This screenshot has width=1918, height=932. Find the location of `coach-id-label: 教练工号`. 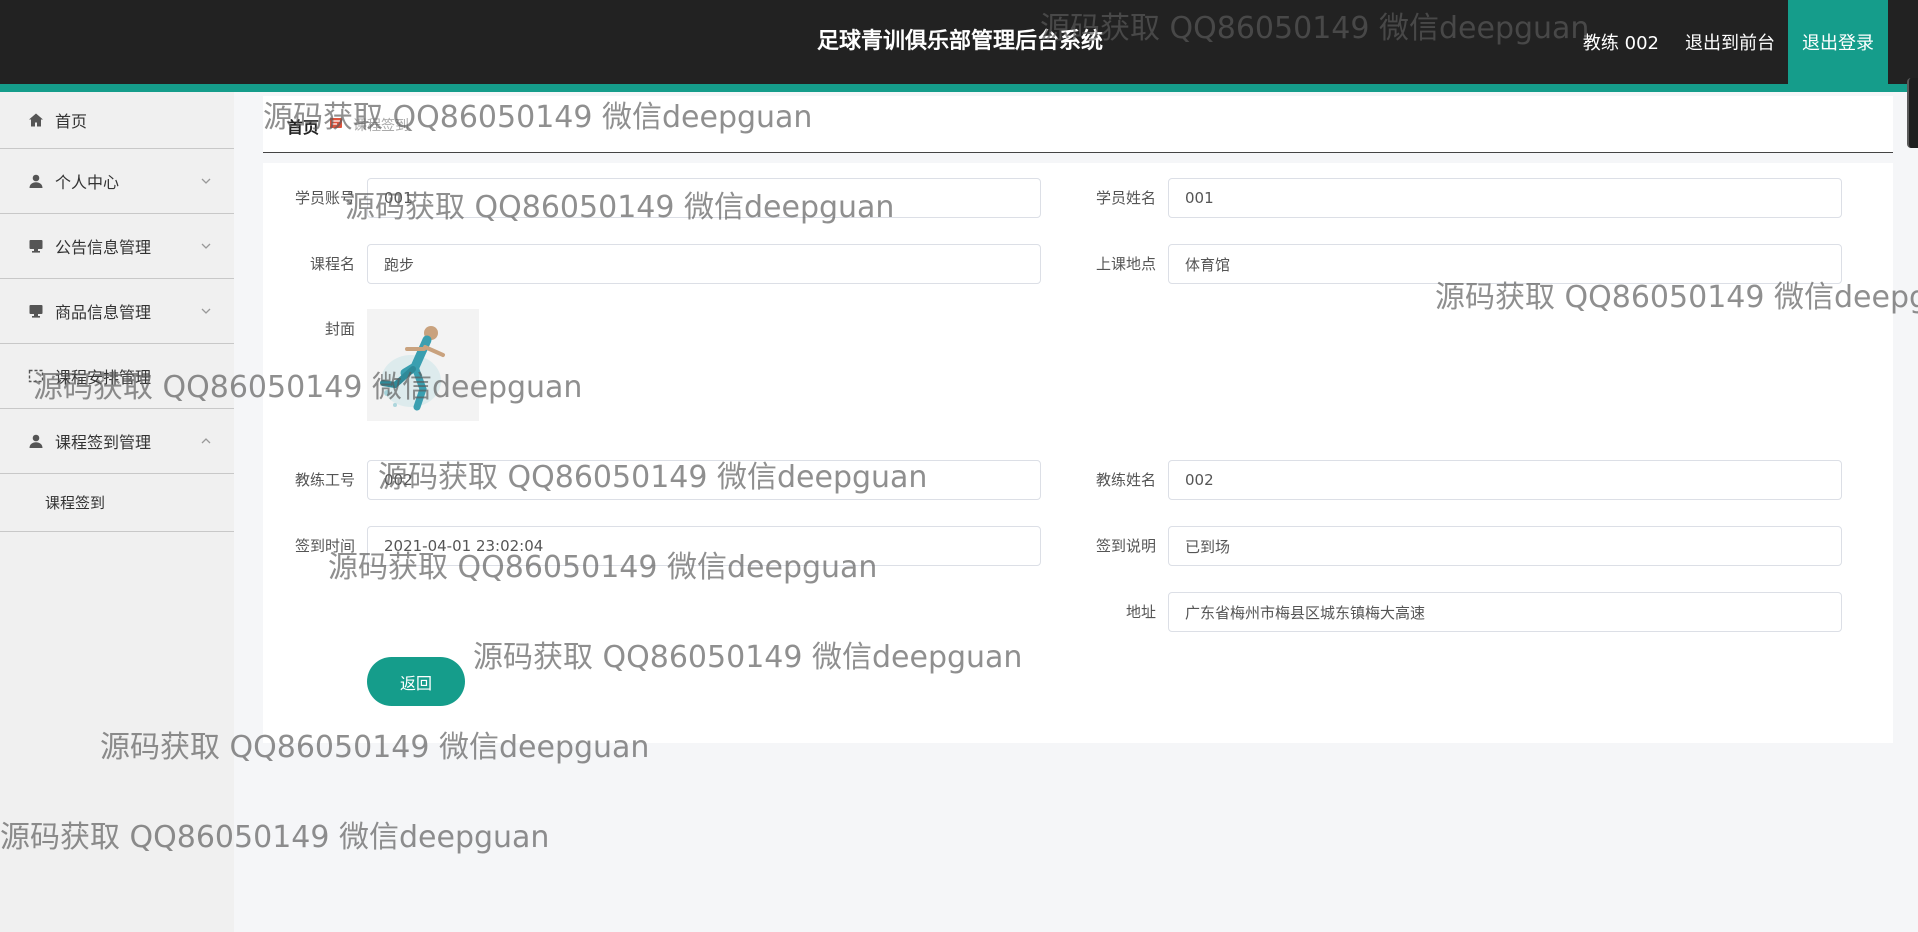

coach-id-label: 教练工号 is located at coordinates (324, 480).